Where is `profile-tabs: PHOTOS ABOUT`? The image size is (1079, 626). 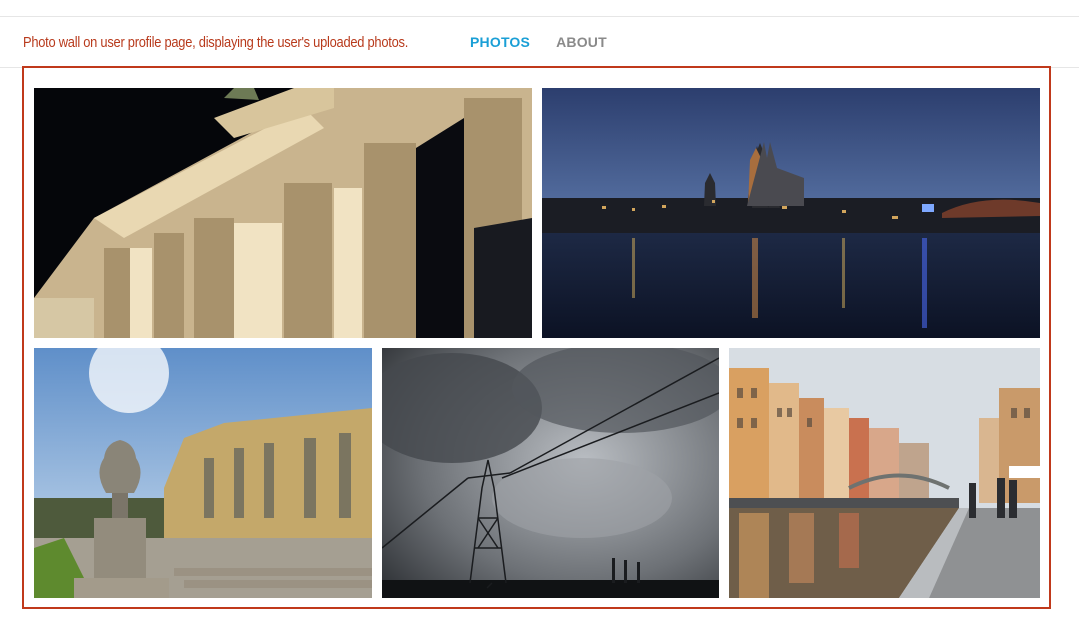 profile-tabs: PHOTOS ABOUT is located at coordinates (538, 42).